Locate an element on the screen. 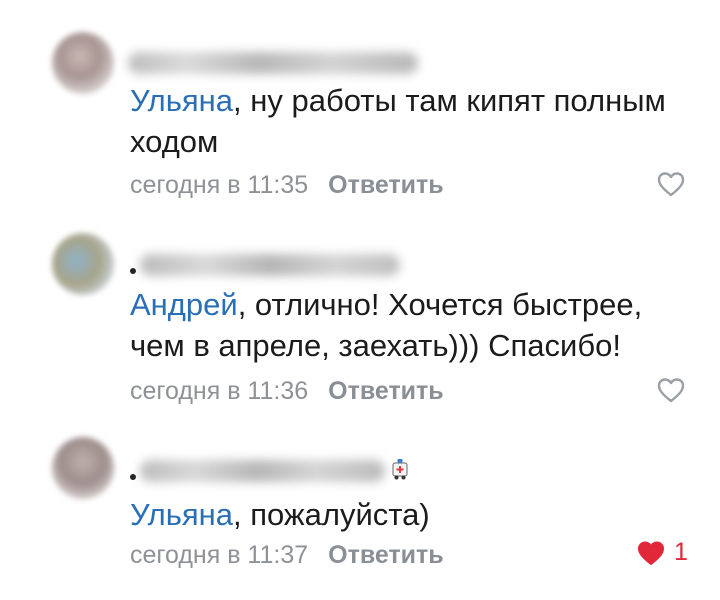  avatar is located at coordinates (83, 468).